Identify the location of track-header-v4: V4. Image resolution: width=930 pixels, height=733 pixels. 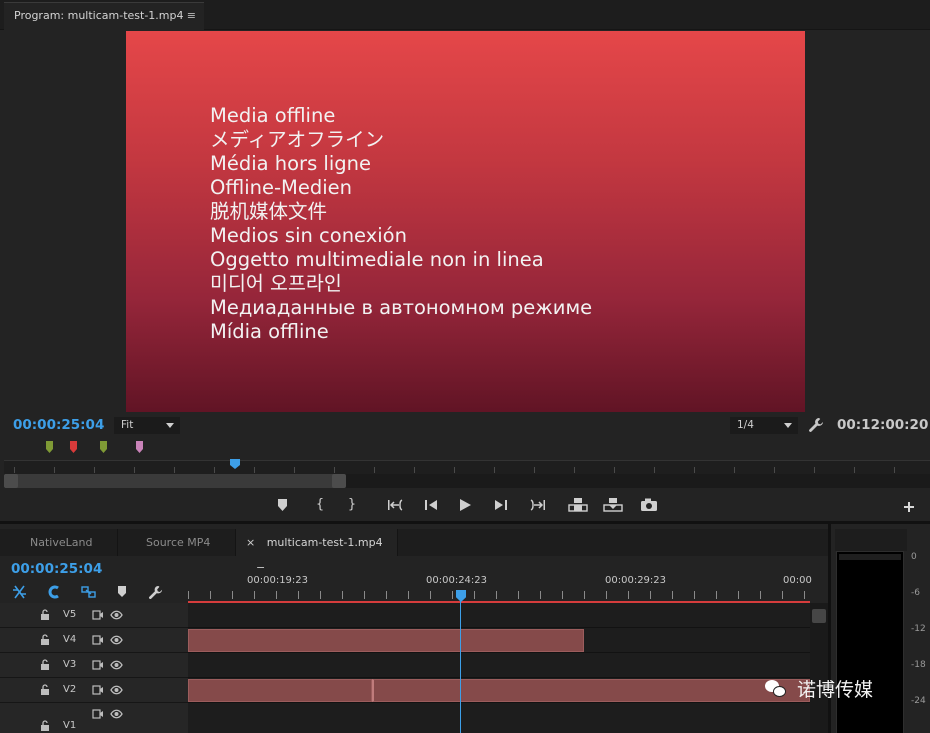
(94, 640).